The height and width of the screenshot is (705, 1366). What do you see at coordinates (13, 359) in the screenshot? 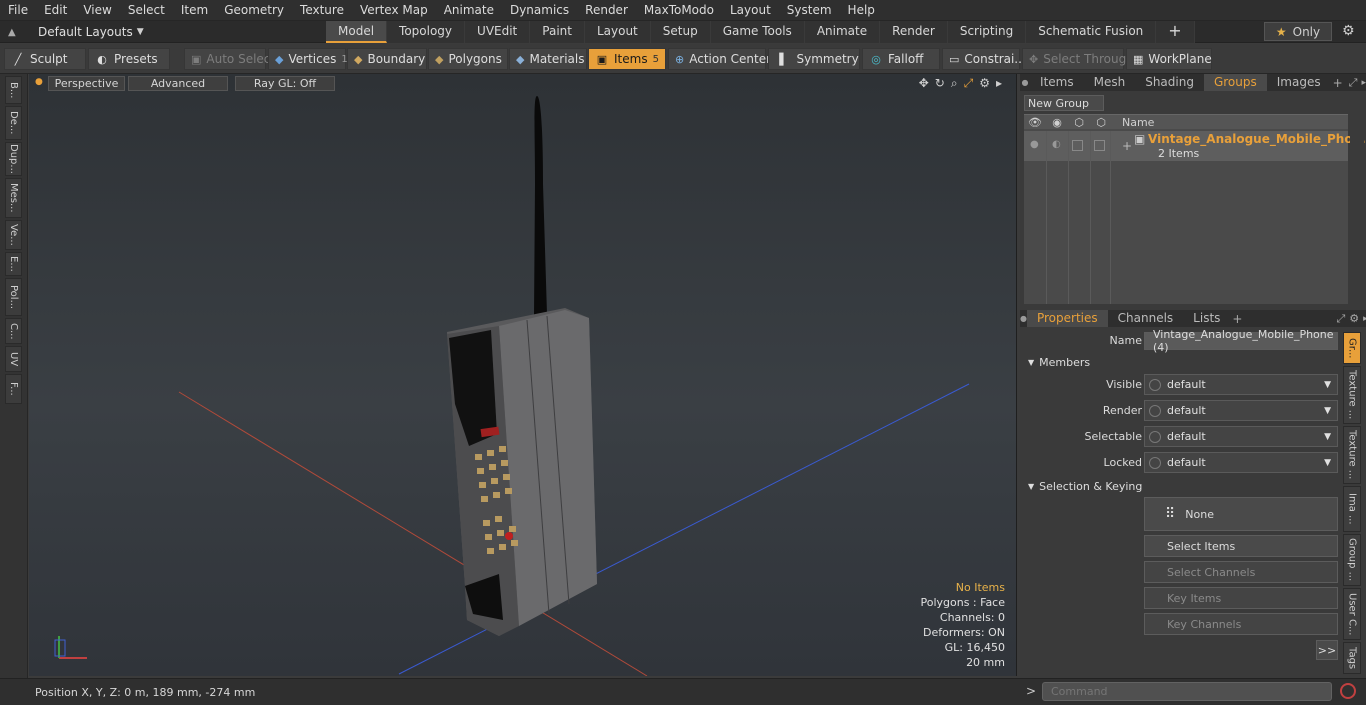
I see `left-tab-uv: UV` at bounding box center [13, 359].